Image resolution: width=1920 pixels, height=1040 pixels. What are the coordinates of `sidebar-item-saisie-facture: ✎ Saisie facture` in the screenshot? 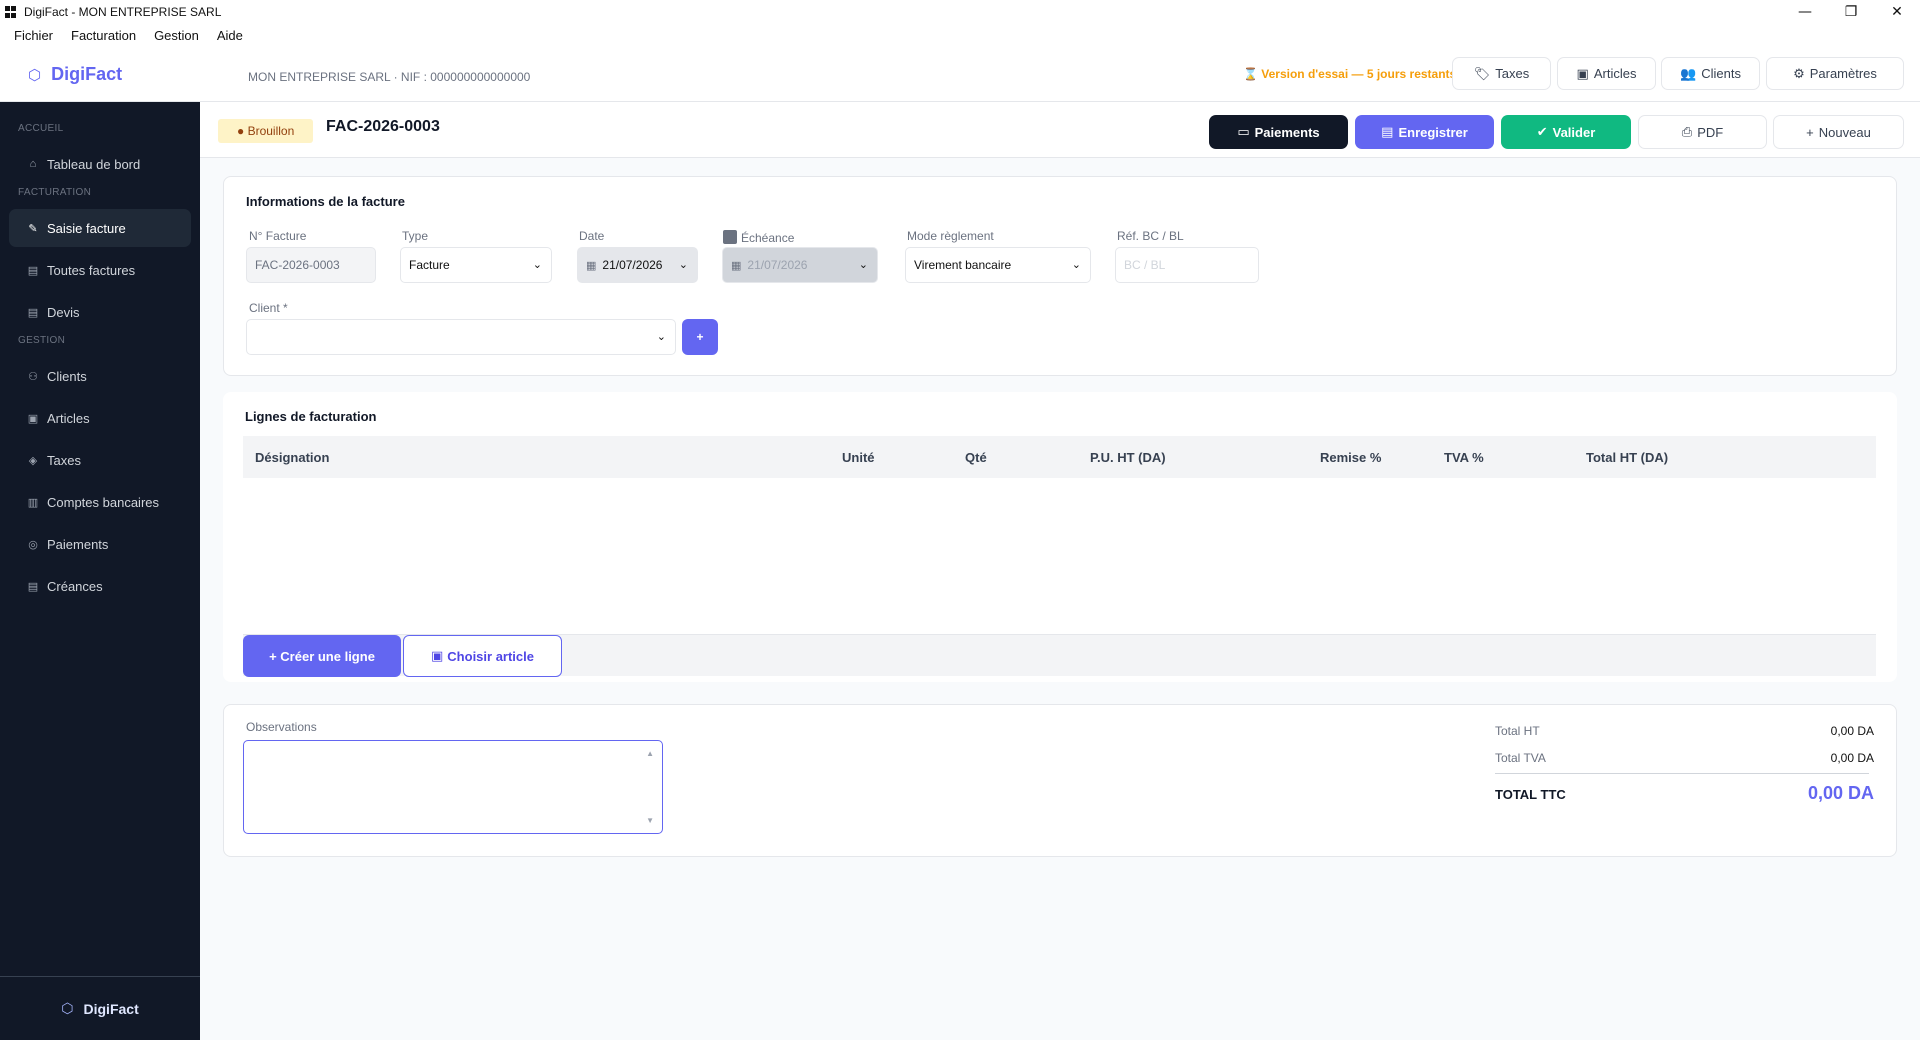 It's located at (100, 228).